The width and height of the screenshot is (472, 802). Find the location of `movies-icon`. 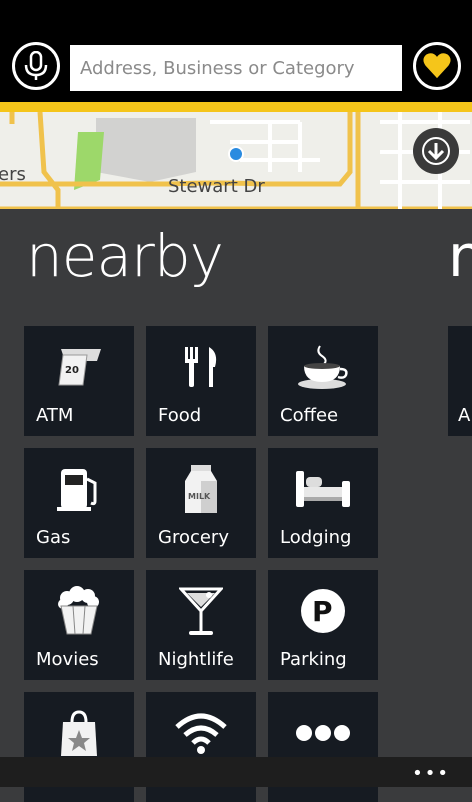

movies-icon is located at coordinates (78, 610).